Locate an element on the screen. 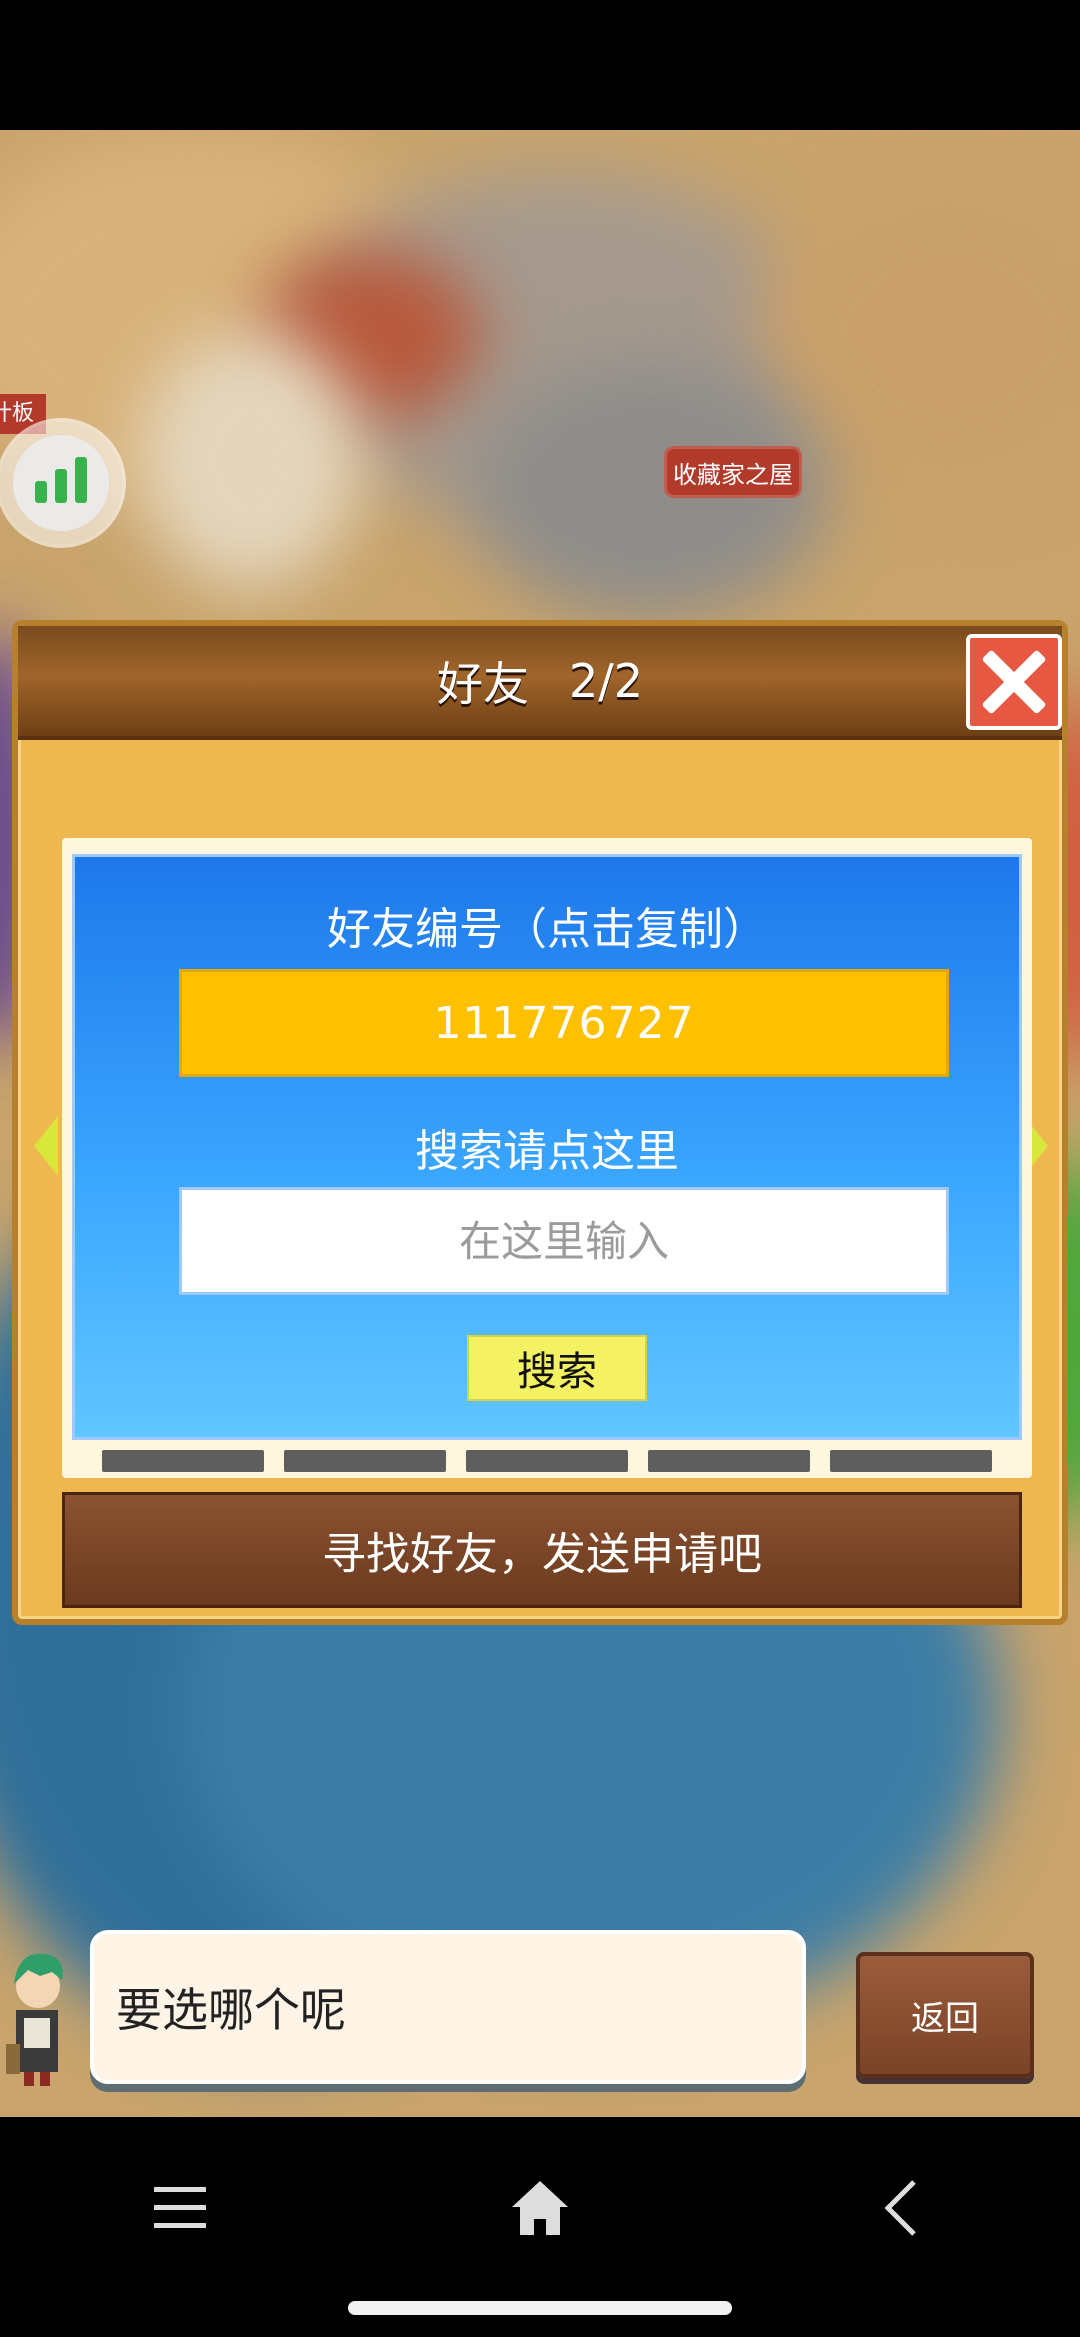  search-button: 搜索 is located at coordinates (557, 1368).